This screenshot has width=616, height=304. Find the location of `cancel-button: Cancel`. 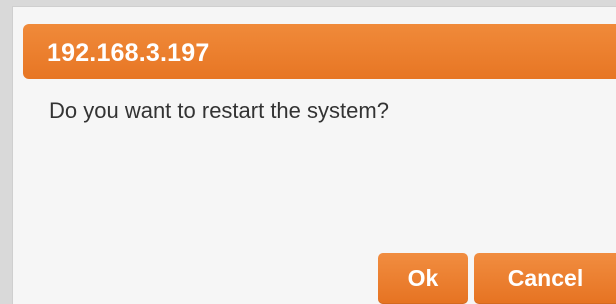

cancel-button: Cancel is located at coordinates (545, 278).